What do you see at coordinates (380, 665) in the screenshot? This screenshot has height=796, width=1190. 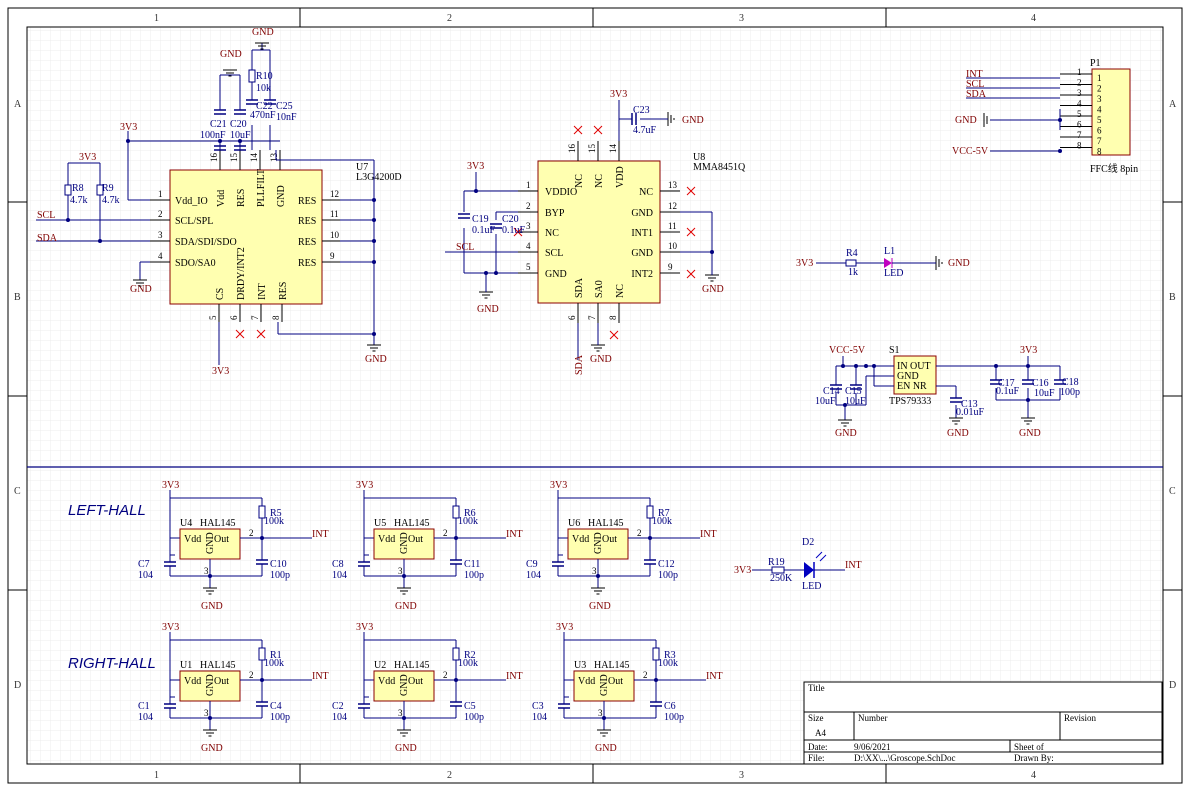 I see `hall-ref: U2` at bounding box center [380, 665].